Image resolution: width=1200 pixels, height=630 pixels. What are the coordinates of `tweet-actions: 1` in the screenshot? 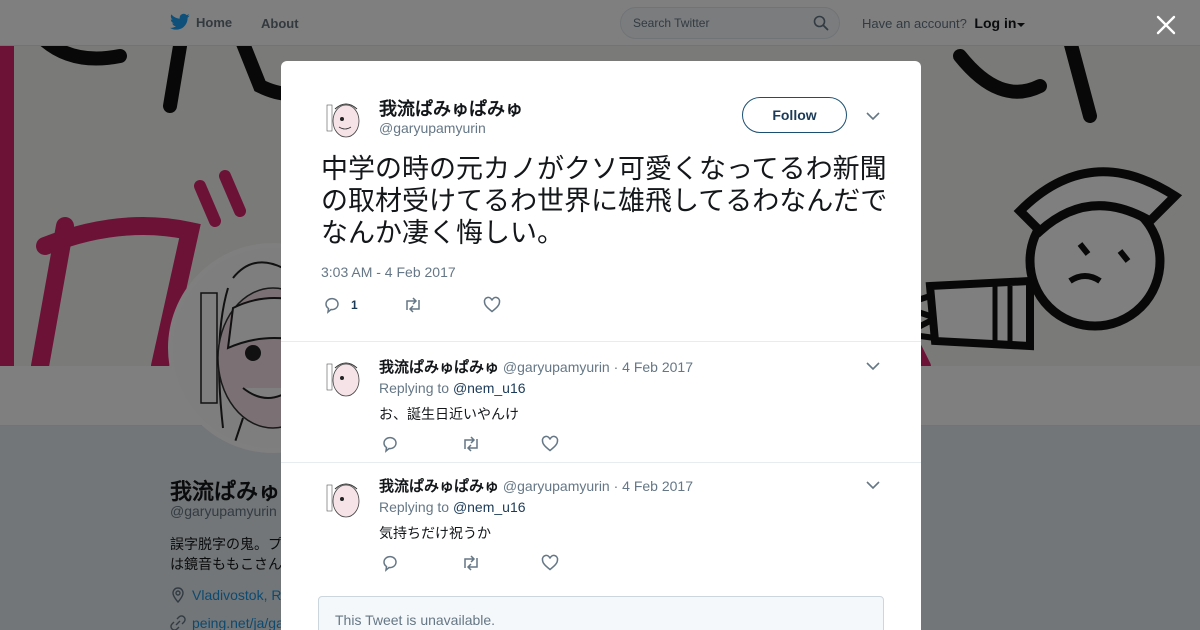 It's located at (423, 305).